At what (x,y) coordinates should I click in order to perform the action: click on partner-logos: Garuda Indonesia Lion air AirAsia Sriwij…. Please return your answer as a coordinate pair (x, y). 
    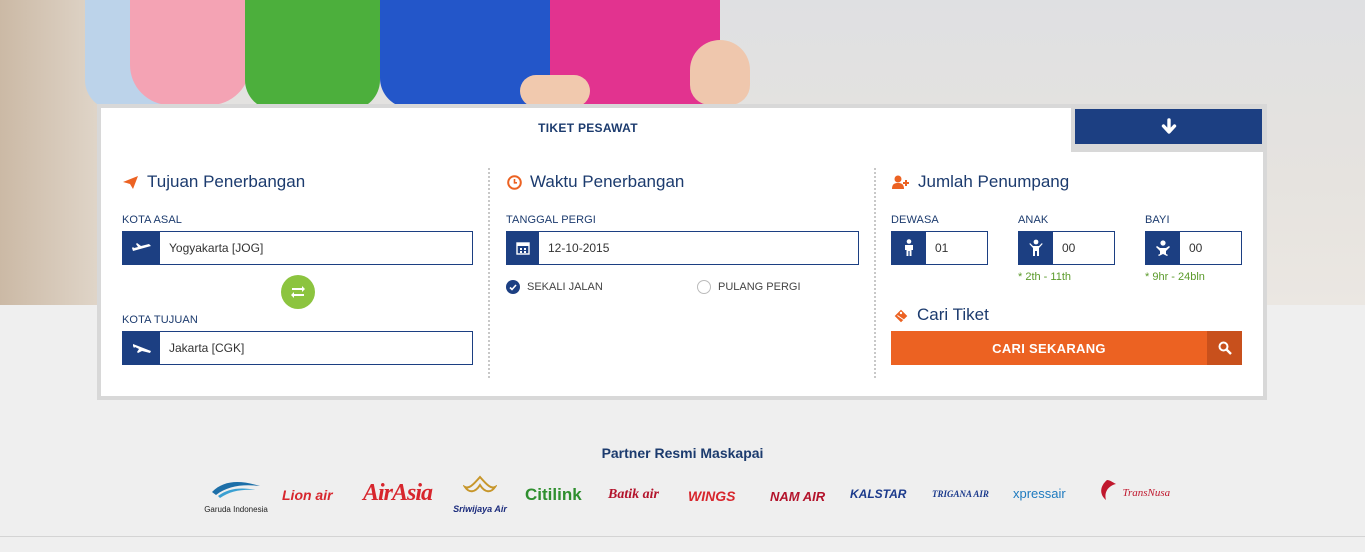
    Looking at the image, I should click on (685, 497).